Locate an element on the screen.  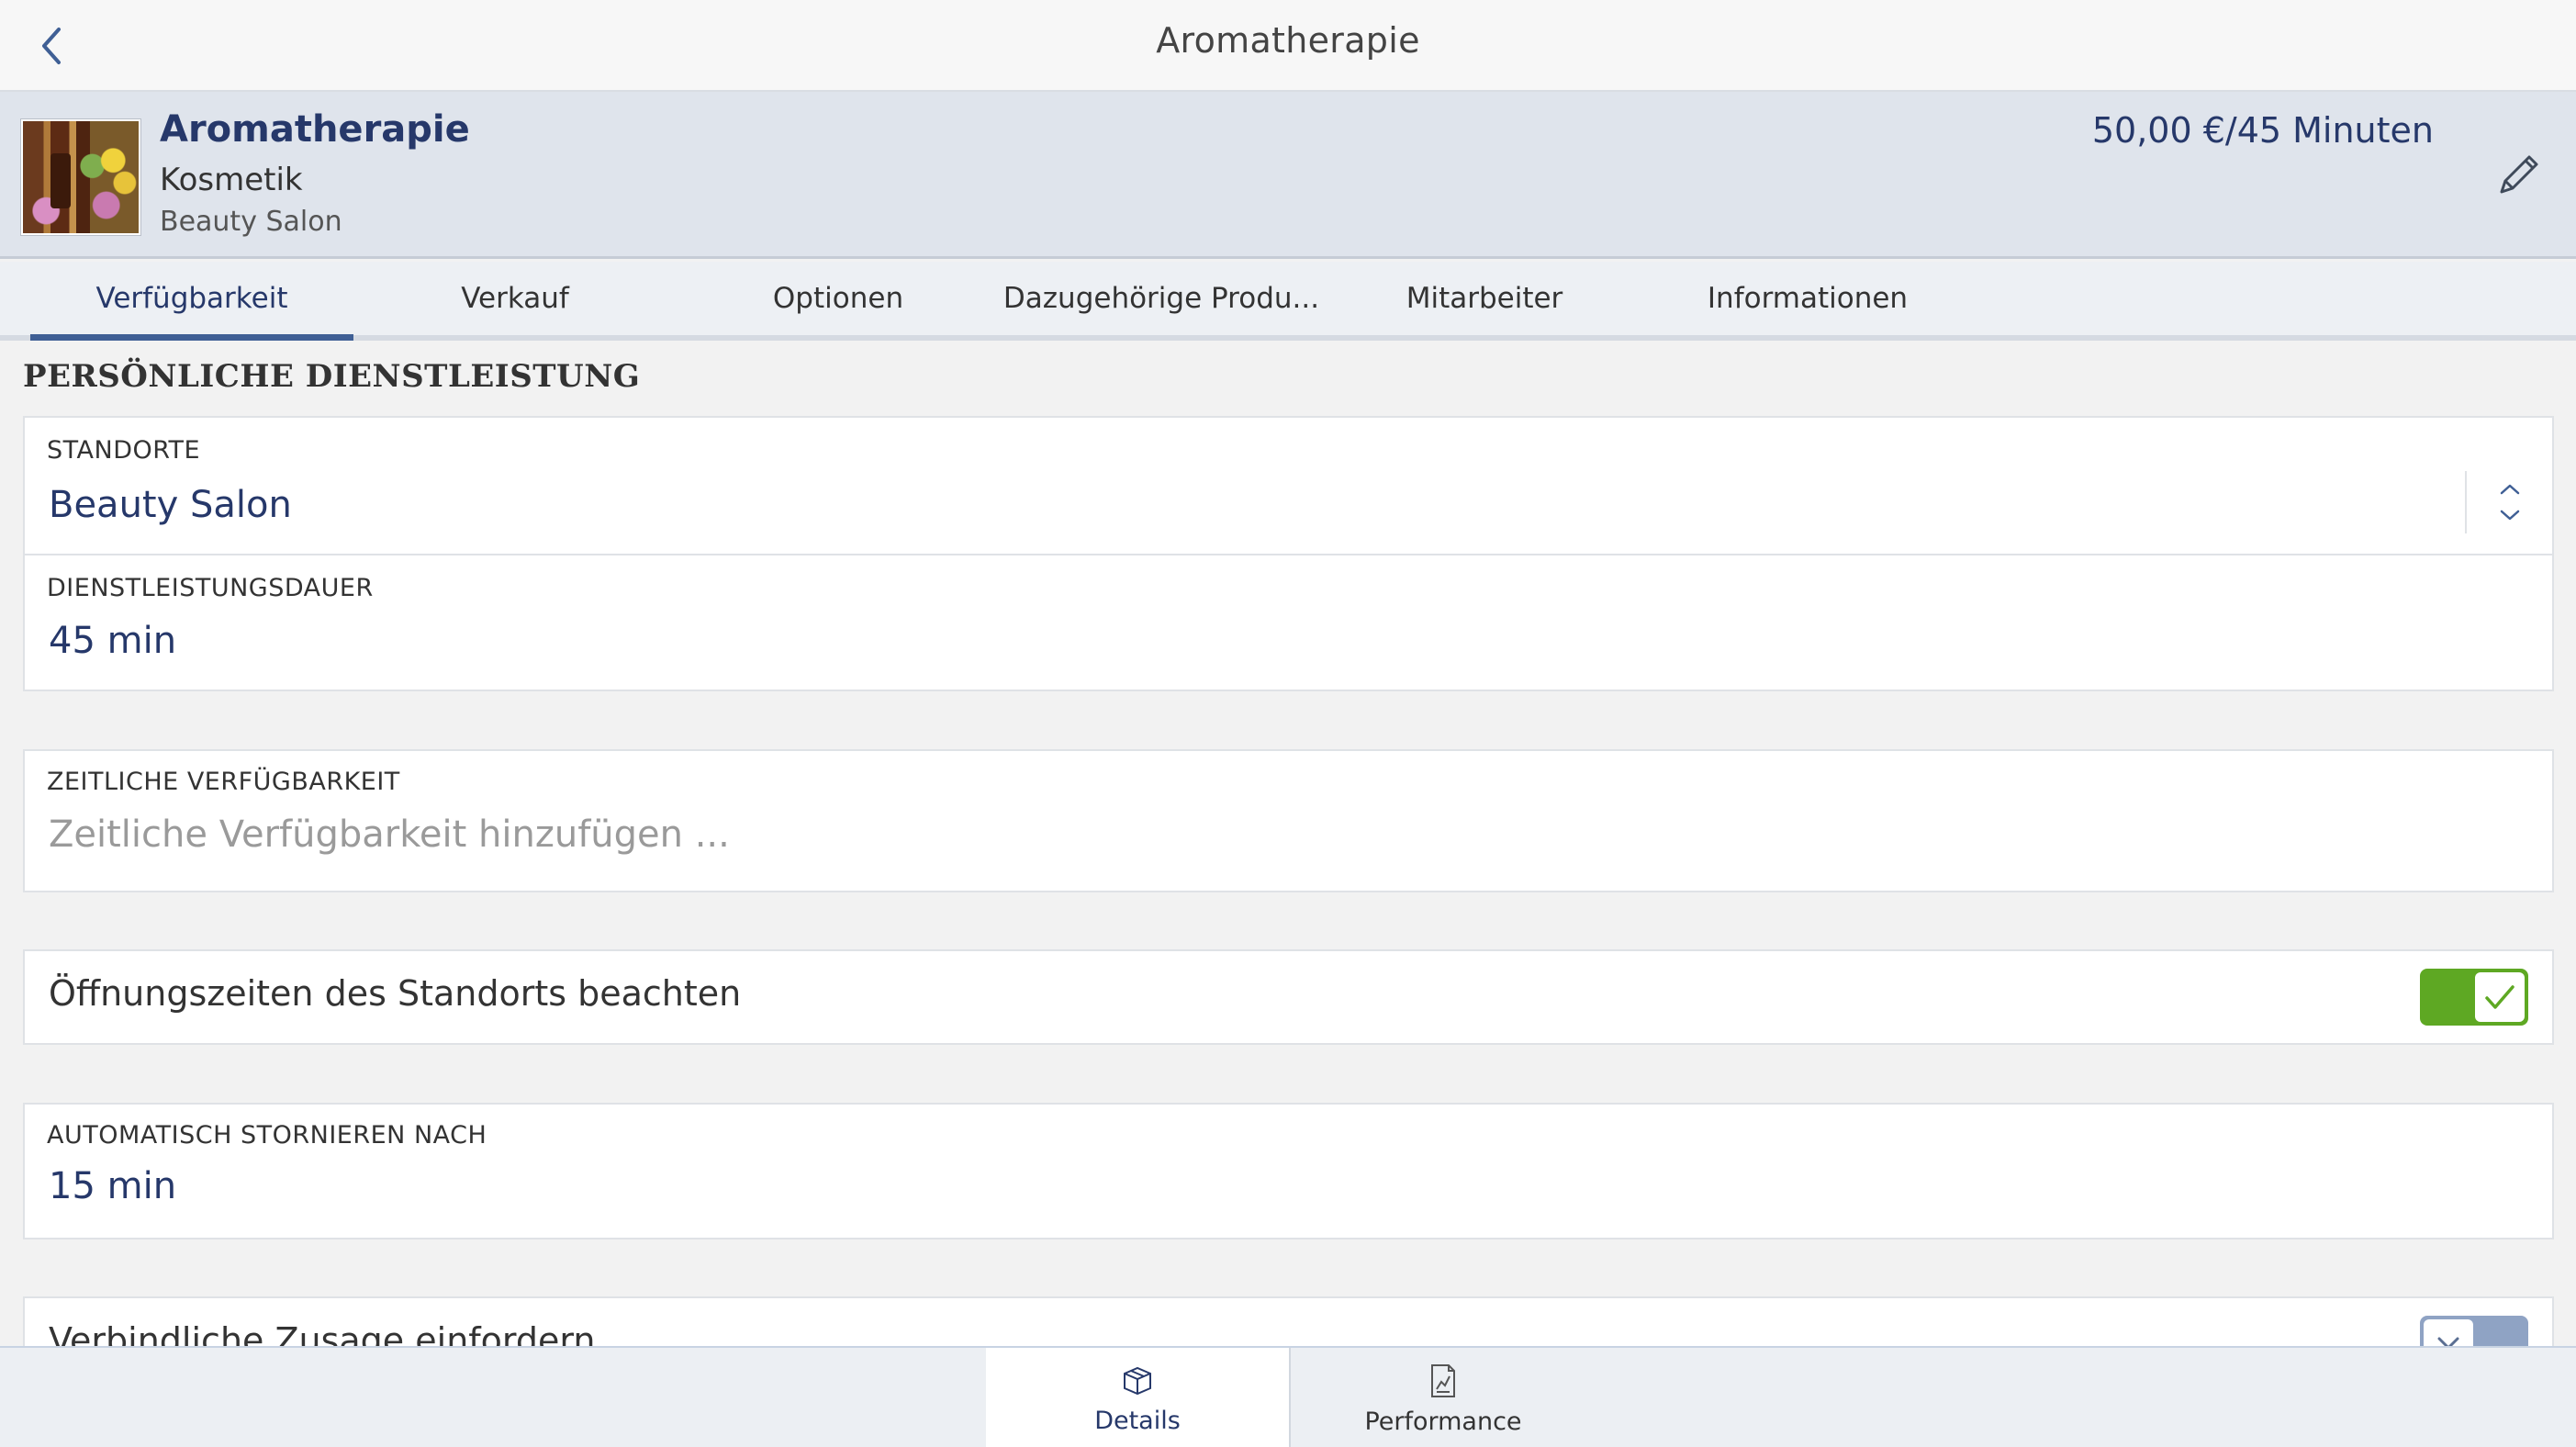
location-picker: STANDORTE Beauty Salon is located at coordinates (1288, 486).